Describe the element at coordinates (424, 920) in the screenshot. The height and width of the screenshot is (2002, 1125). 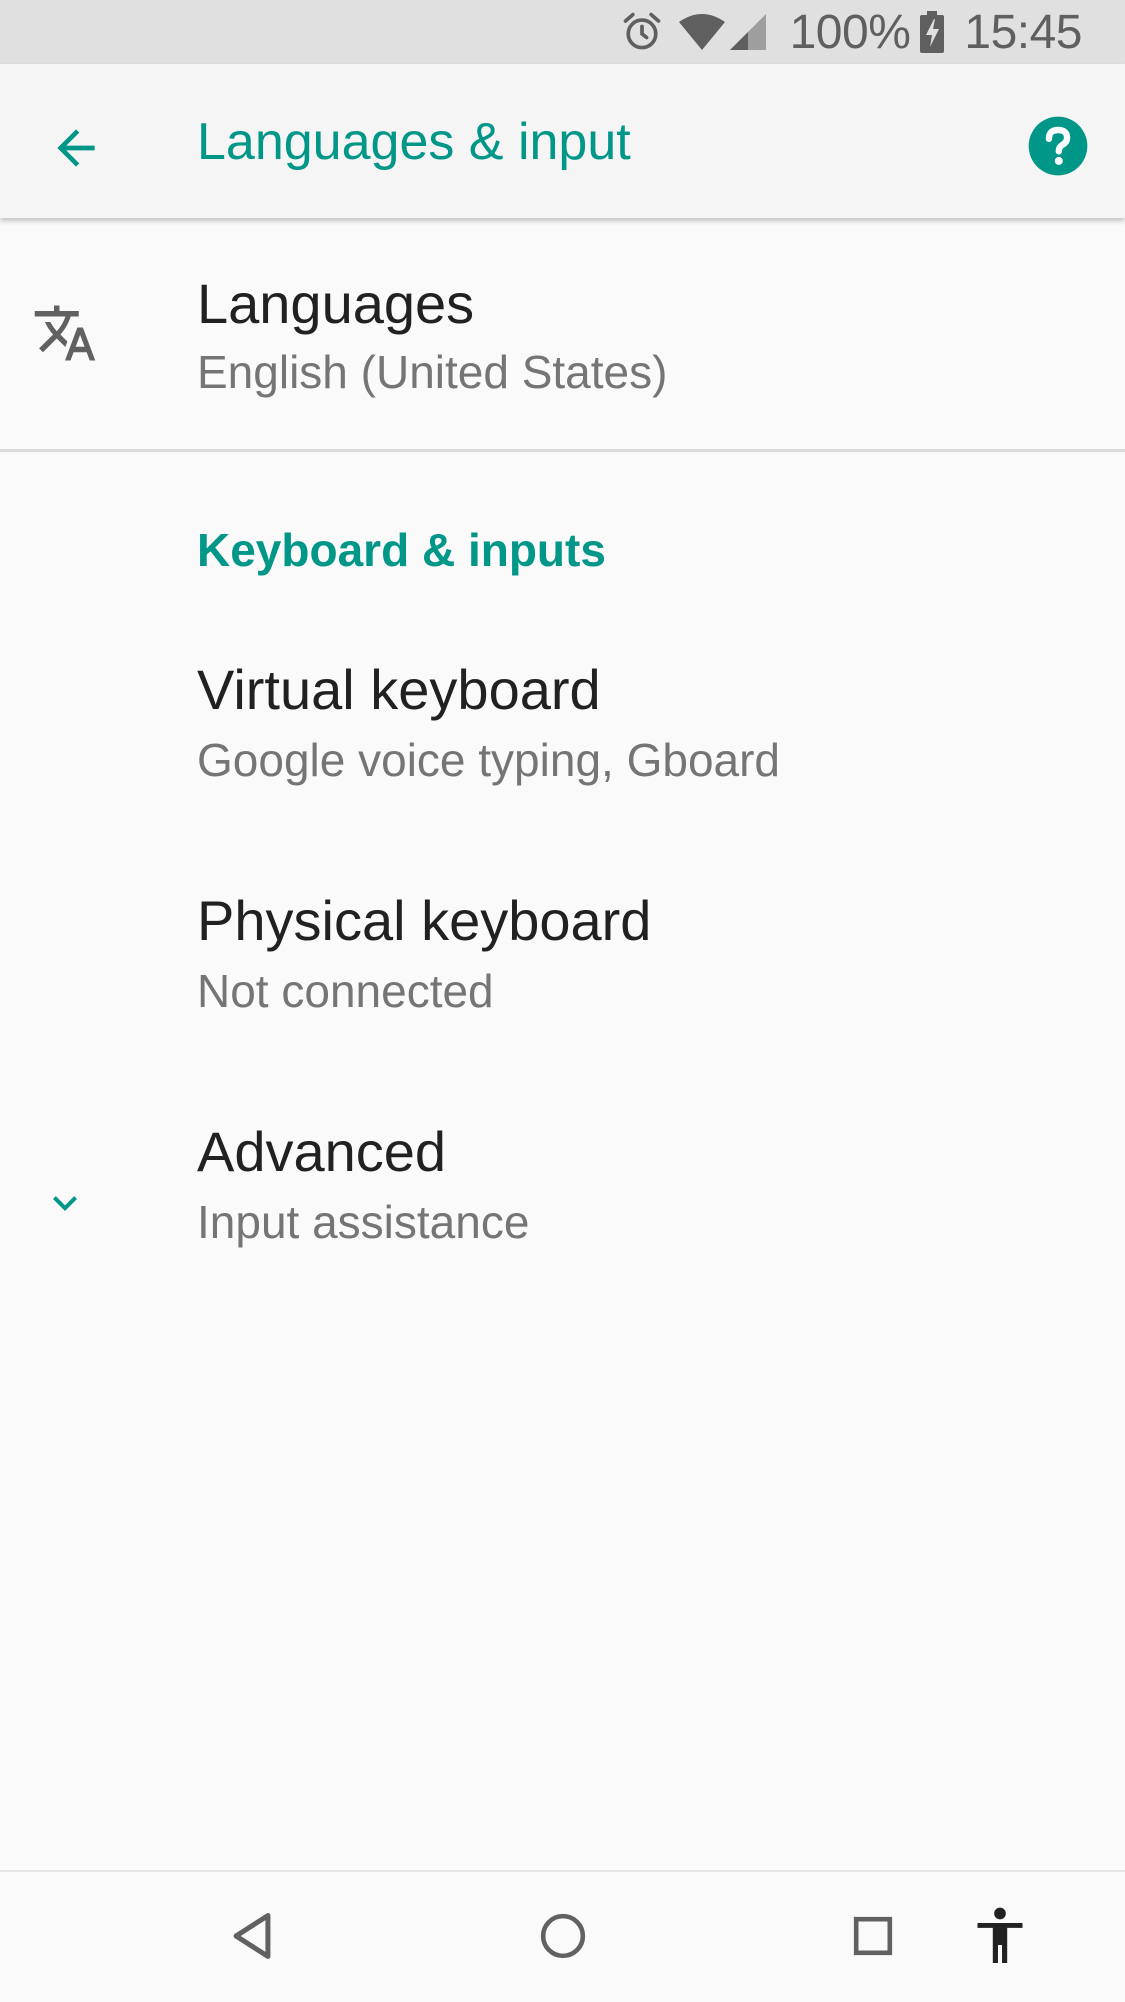
I see `physical-keyboard-title: Physical keyboard` at that location.